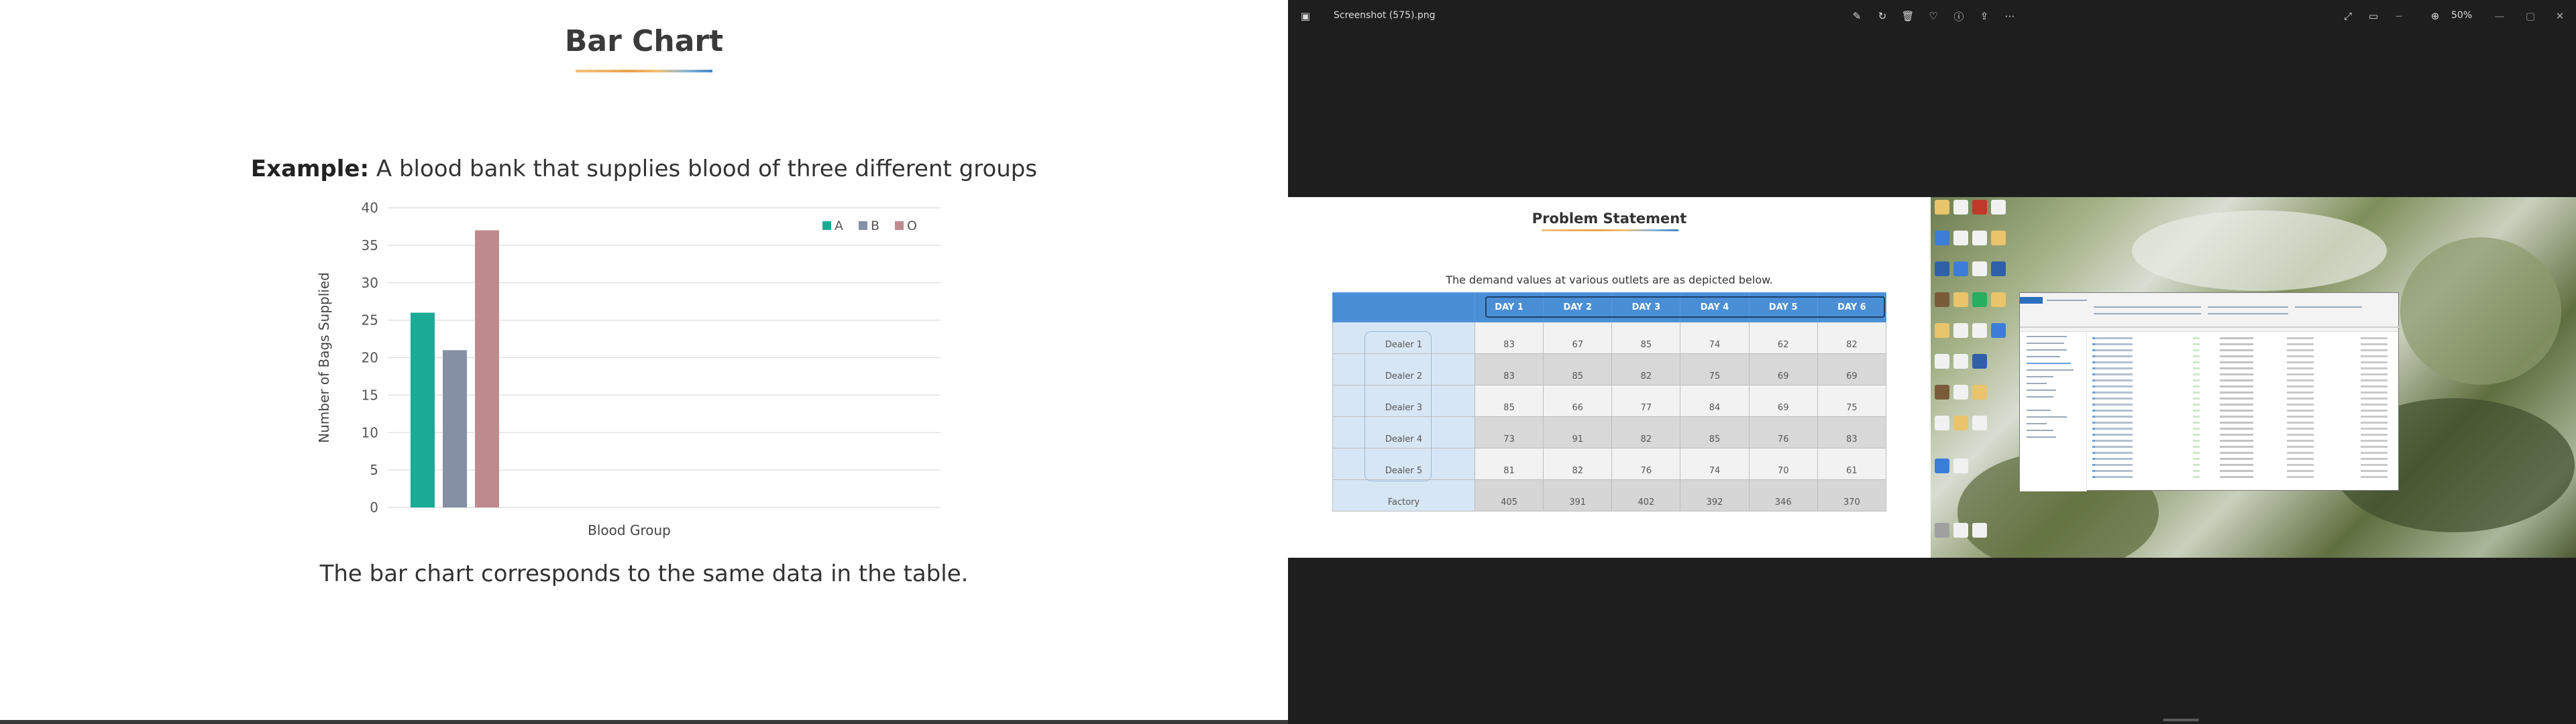  Describe the element at coordinates (2461, 15) in the screenshot. I see `zoom-level: 50%` at that location.